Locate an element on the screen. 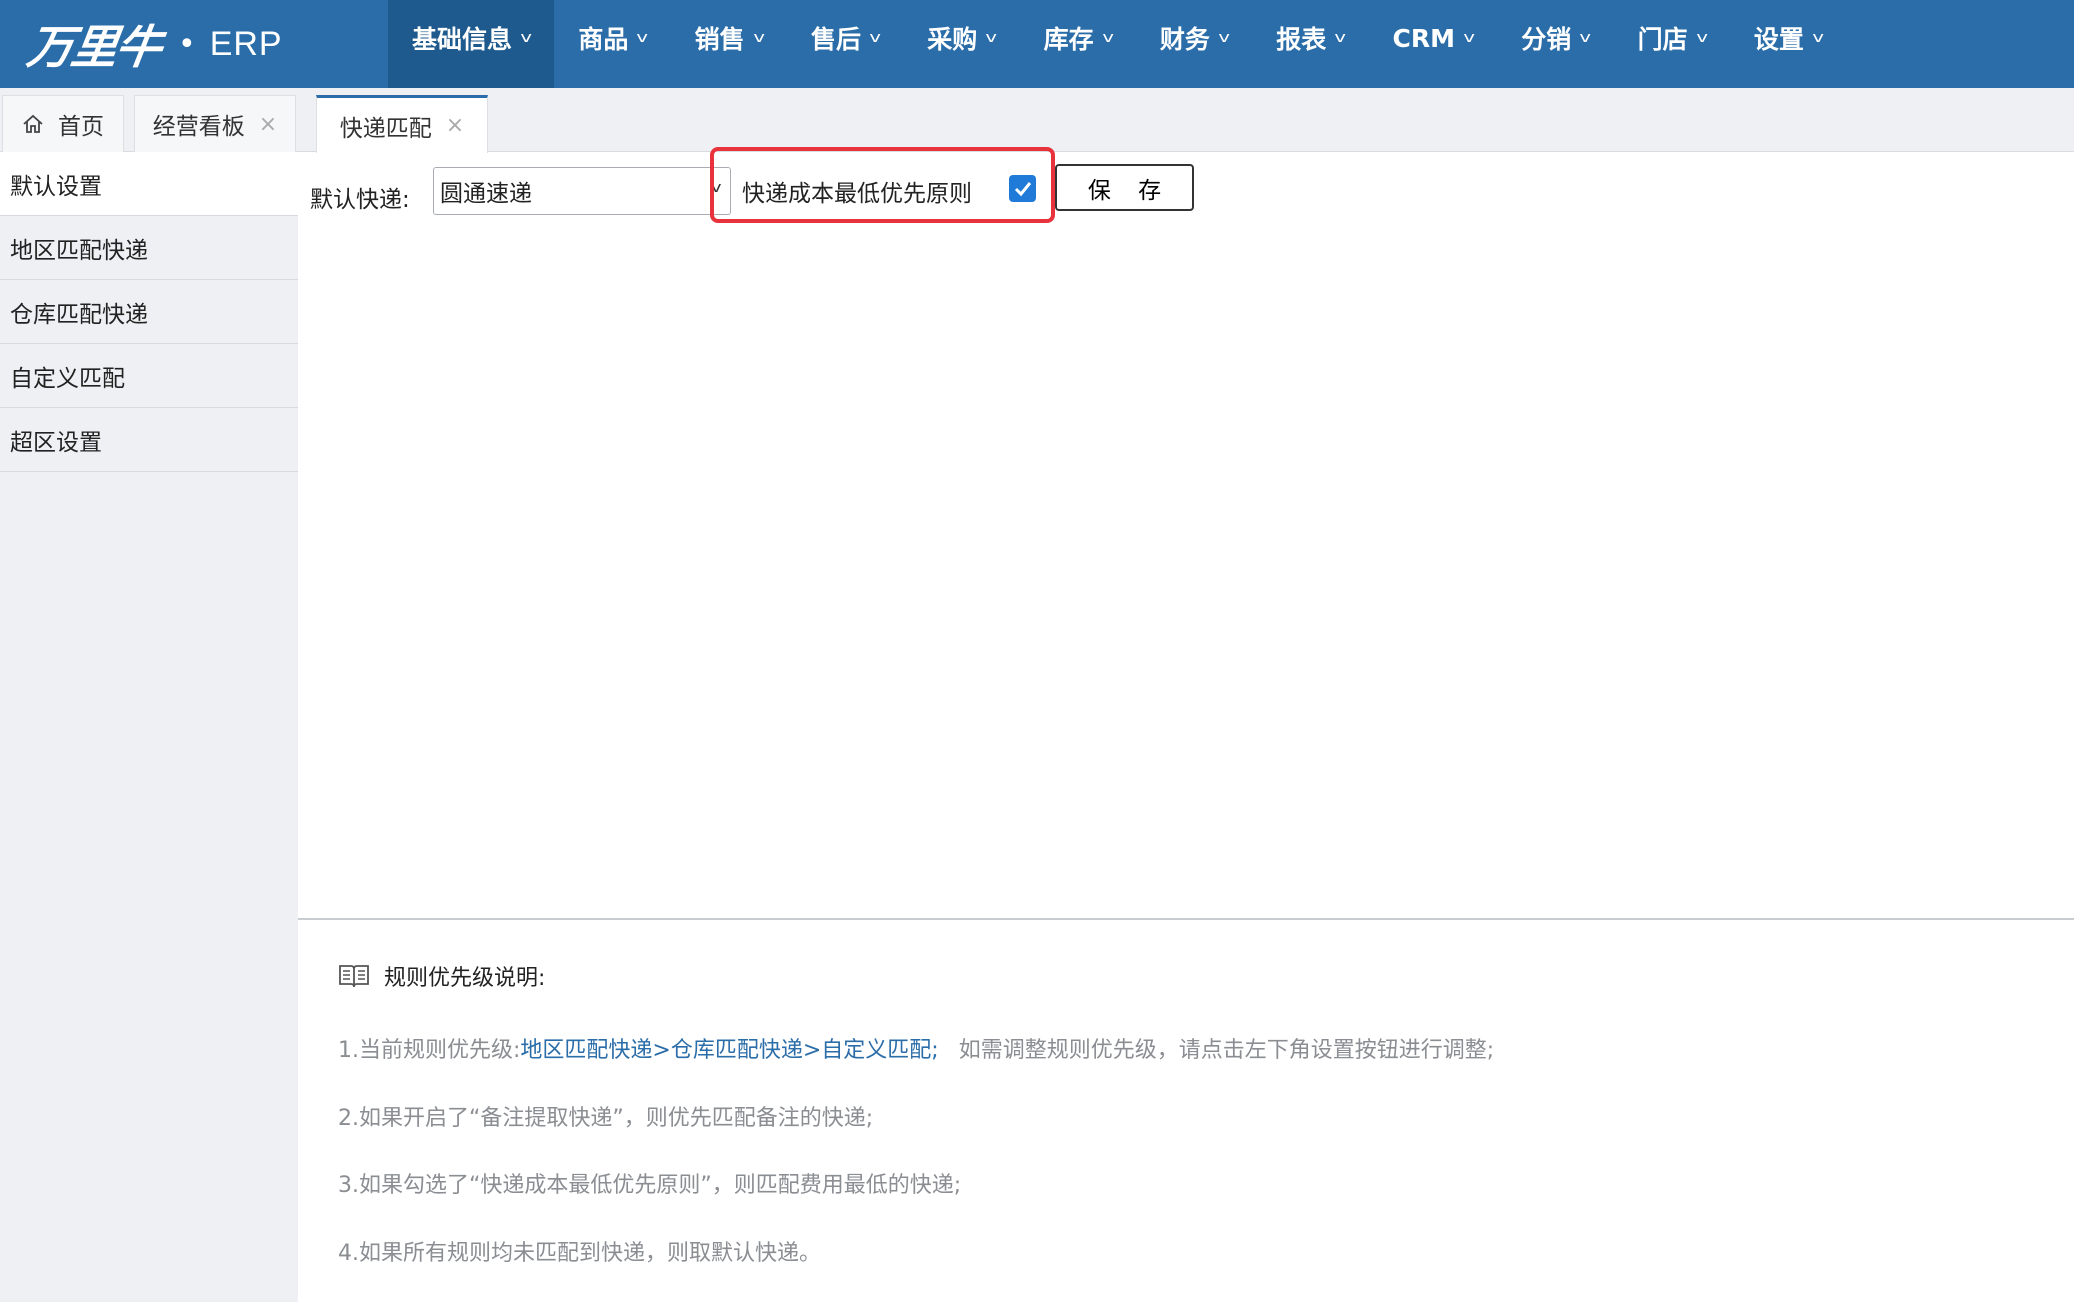  nav-item-distribution: 分销 v is located at coordinates (1555, 44).